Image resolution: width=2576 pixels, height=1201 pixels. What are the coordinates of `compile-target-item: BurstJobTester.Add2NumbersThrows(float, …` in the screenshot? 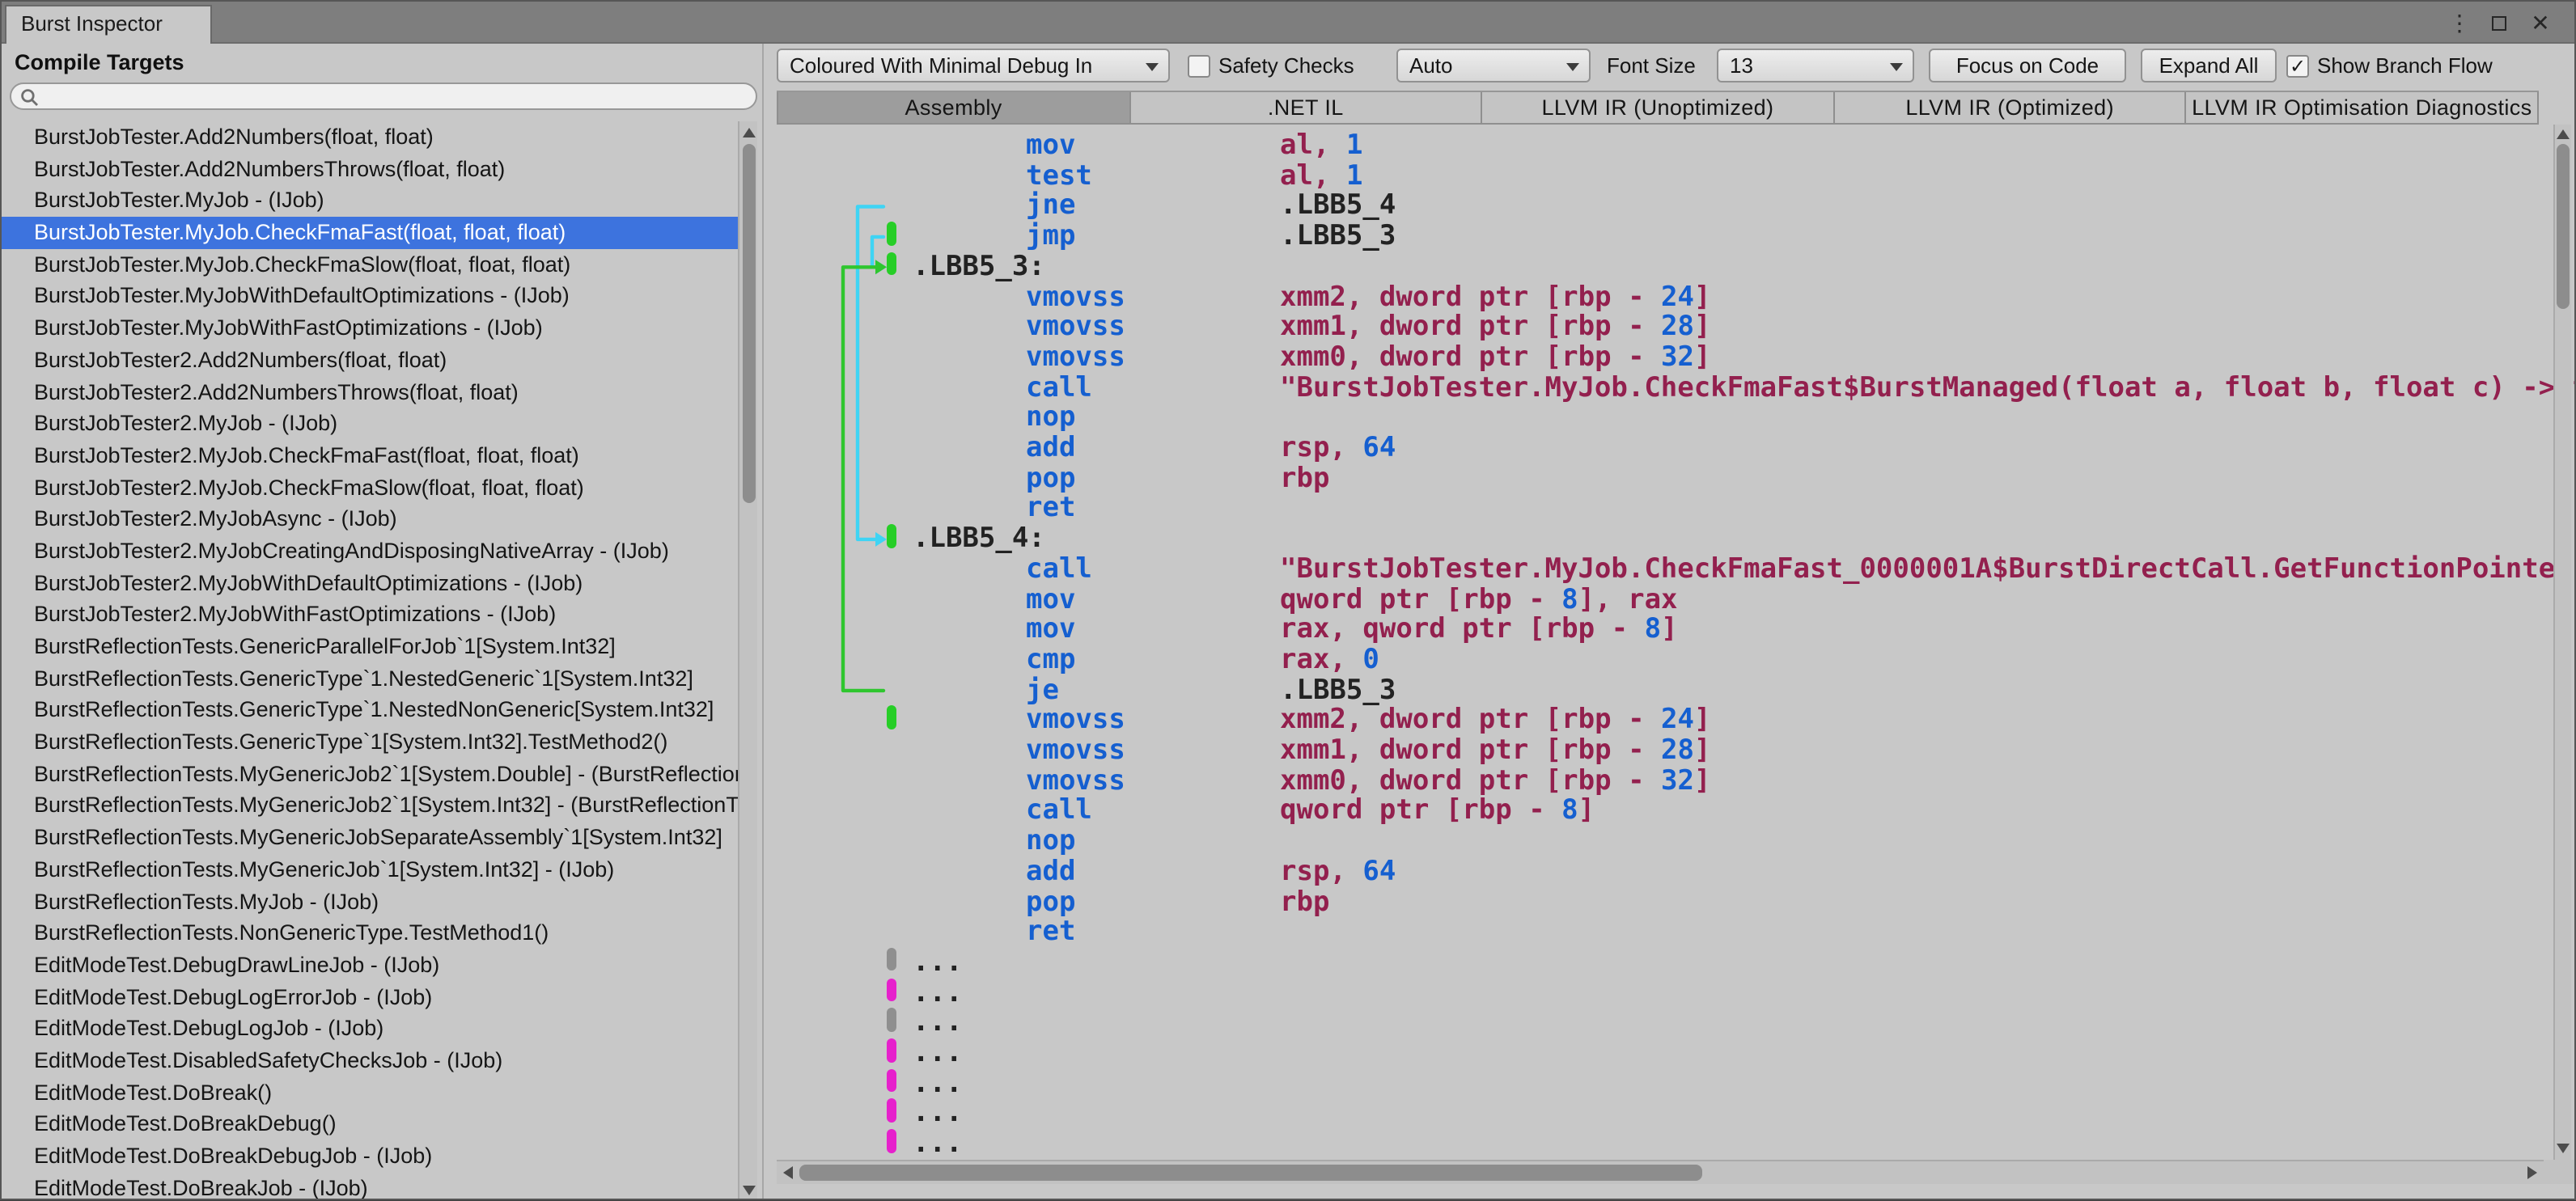 It's located at (370, 168).